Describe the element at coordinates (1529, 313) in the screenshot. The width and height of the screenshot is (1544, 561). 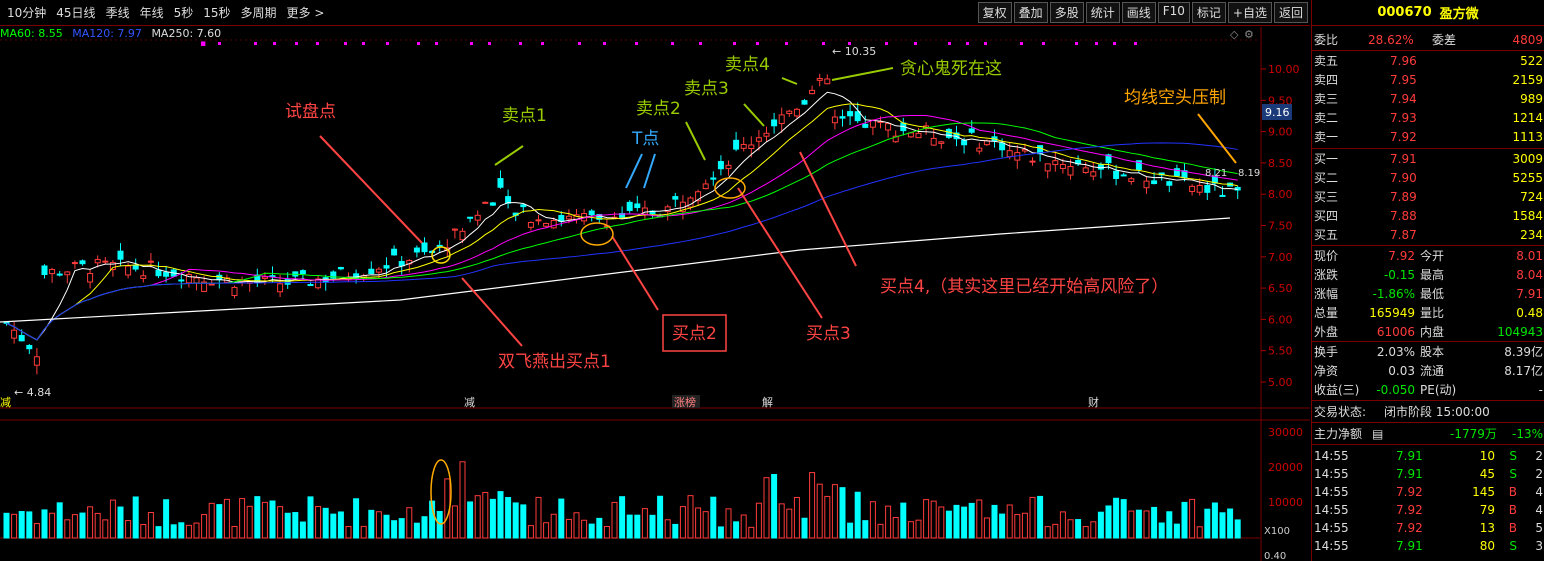
I see `stat-value-2: 0.48` at that location.